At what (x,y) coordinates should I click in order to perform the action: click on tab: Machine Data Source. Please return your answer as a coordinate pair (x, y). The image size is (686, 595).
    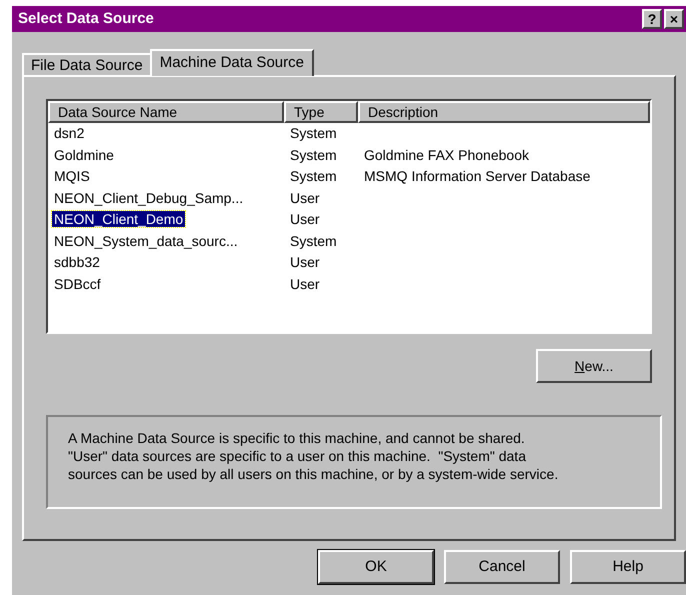
    Looking at the image, I should click on (232, 62).